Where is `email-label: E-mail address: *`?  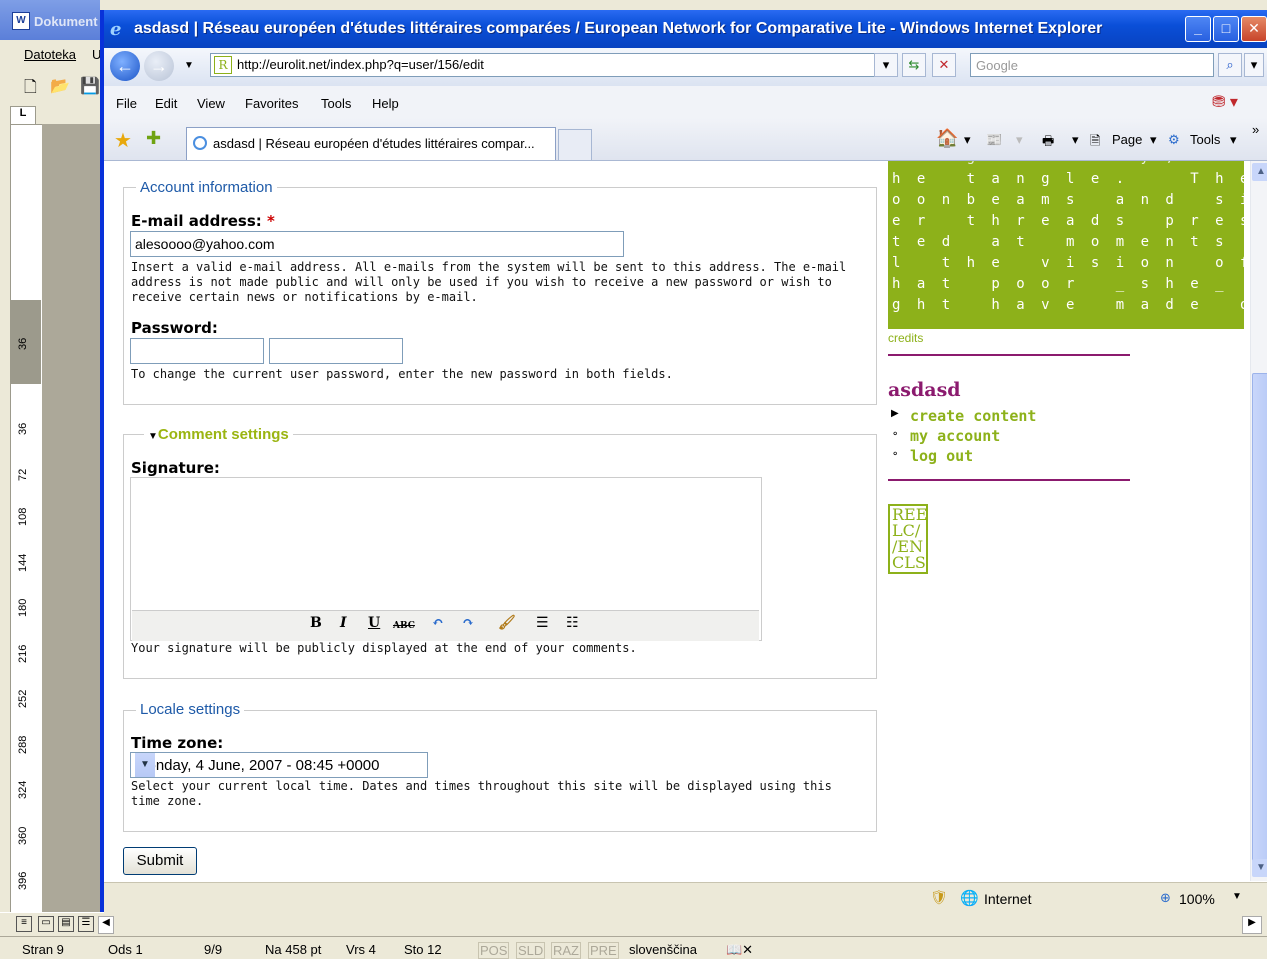 email-label: E-mail address: * is located at coordinates (203, 221).